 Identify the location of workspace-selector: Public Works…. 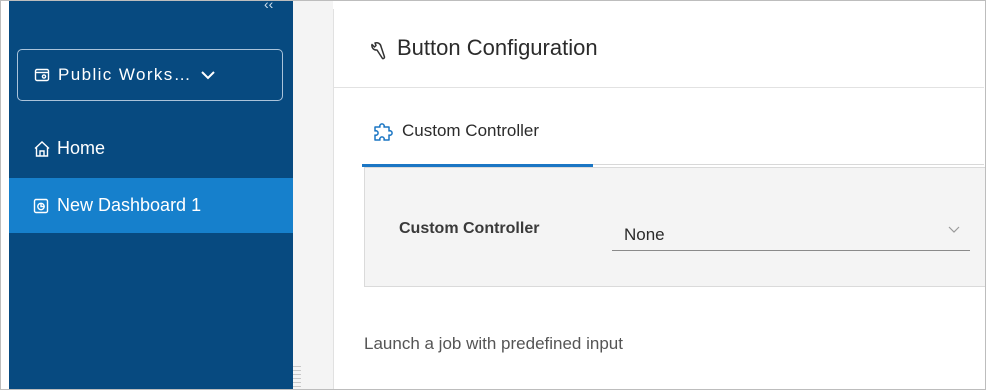
(150, 75).